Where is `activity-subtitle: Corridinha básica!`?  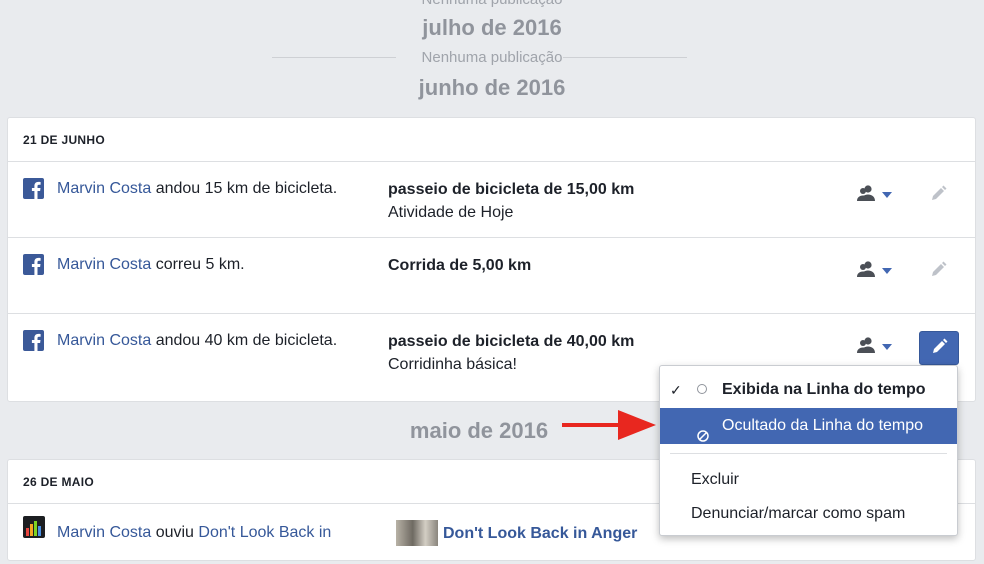 activity-subtitle: Corridinha básica! is located at coordinates (452, 364).